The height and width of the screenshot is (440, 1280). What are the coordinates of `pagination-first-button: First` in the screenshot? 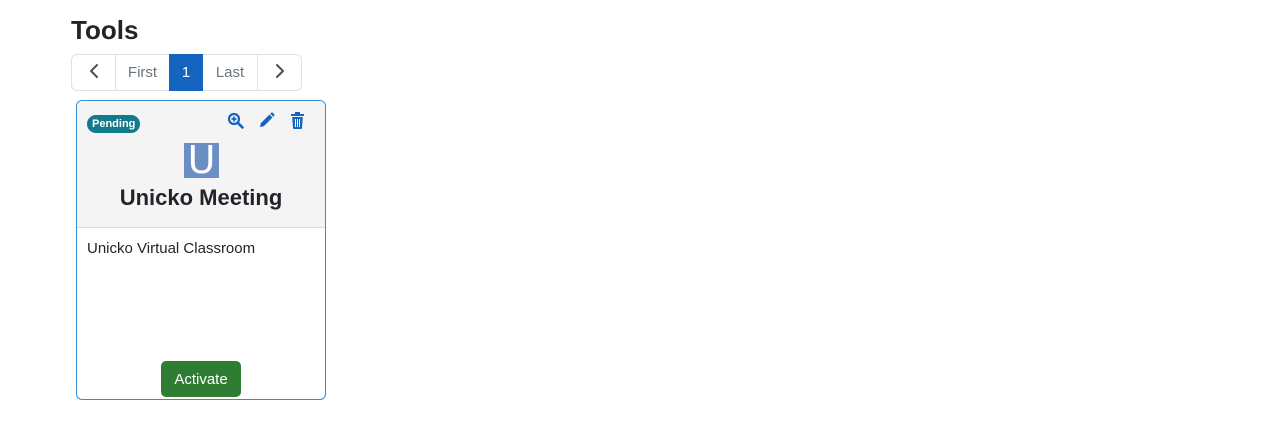 It's located at (142, 72).